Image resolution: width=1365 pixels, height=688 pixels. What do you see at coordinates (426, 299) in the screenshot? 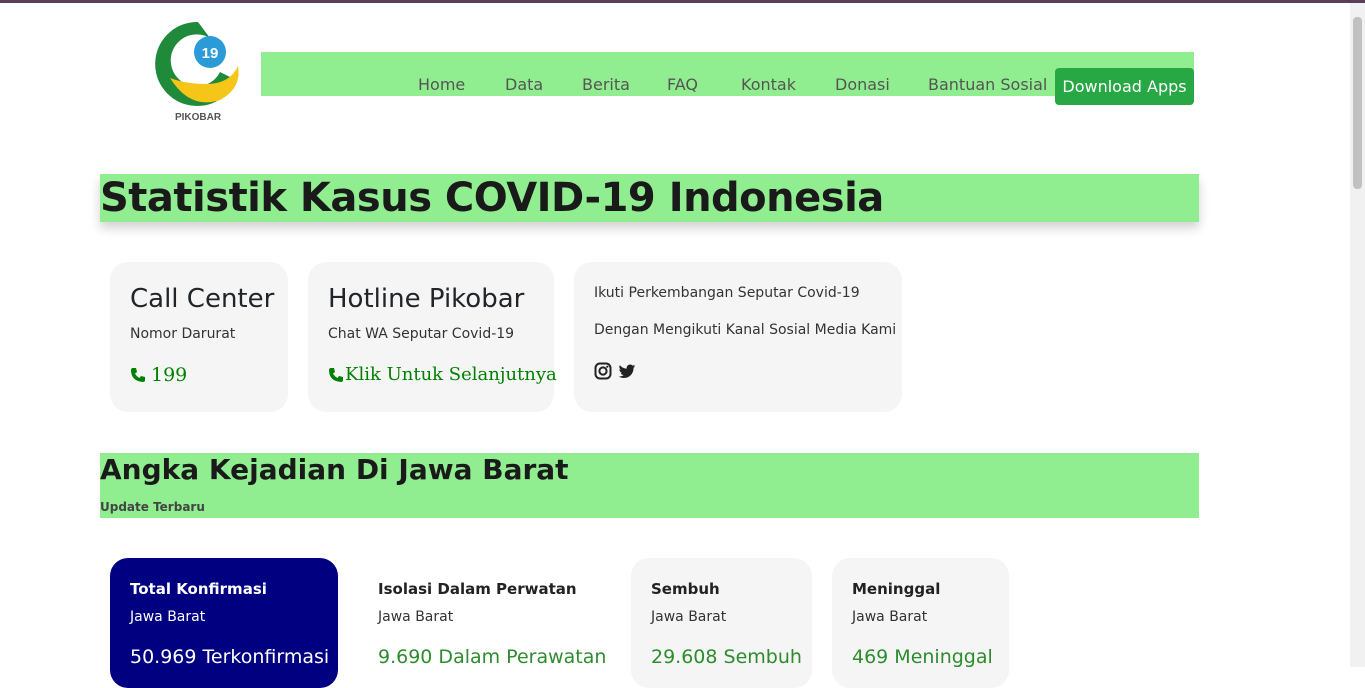
I see `hotline-title: Hotline Pikobar` at bounding box center [426, 299].